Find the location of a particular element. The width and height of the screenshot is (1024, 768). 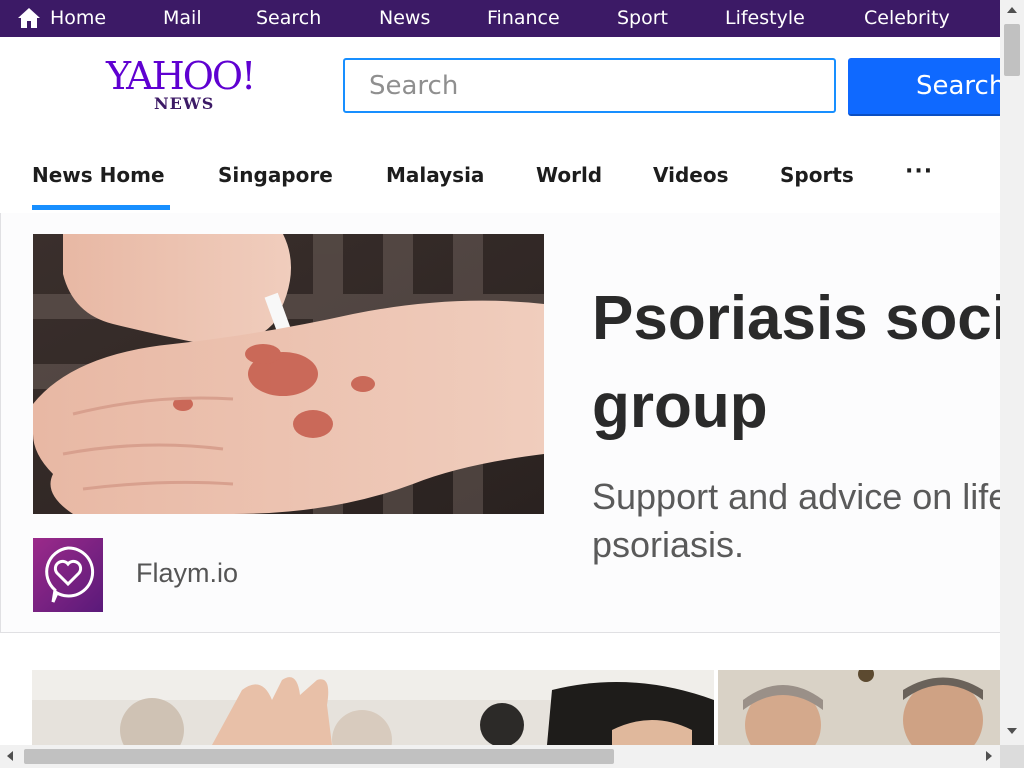

ad-description-line: Support and advice on life is located at coordinates (800, 496).